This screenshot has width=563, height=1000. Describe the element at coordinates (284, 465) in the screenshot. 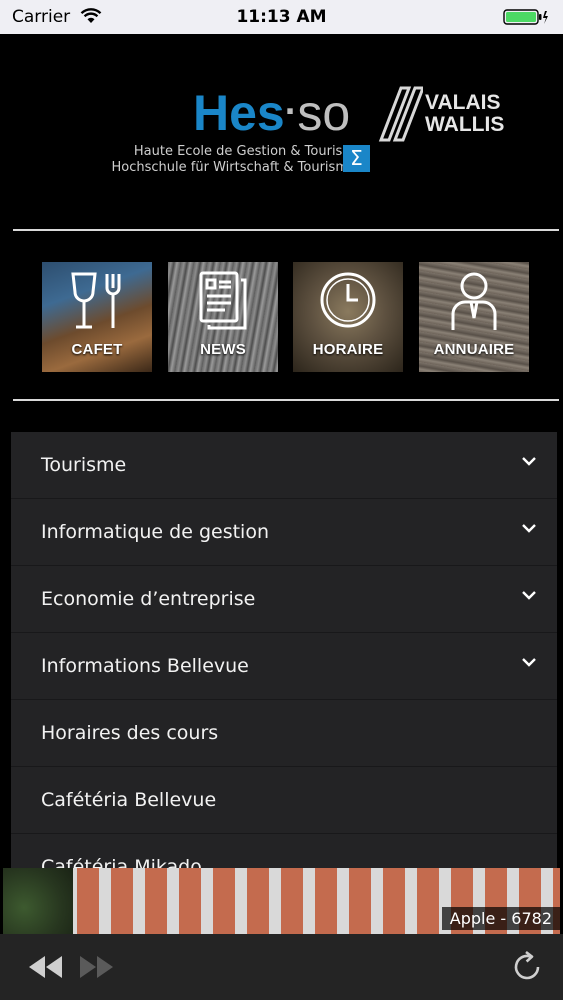

I see `menu-item-tourisme: Tourisme` at that location.